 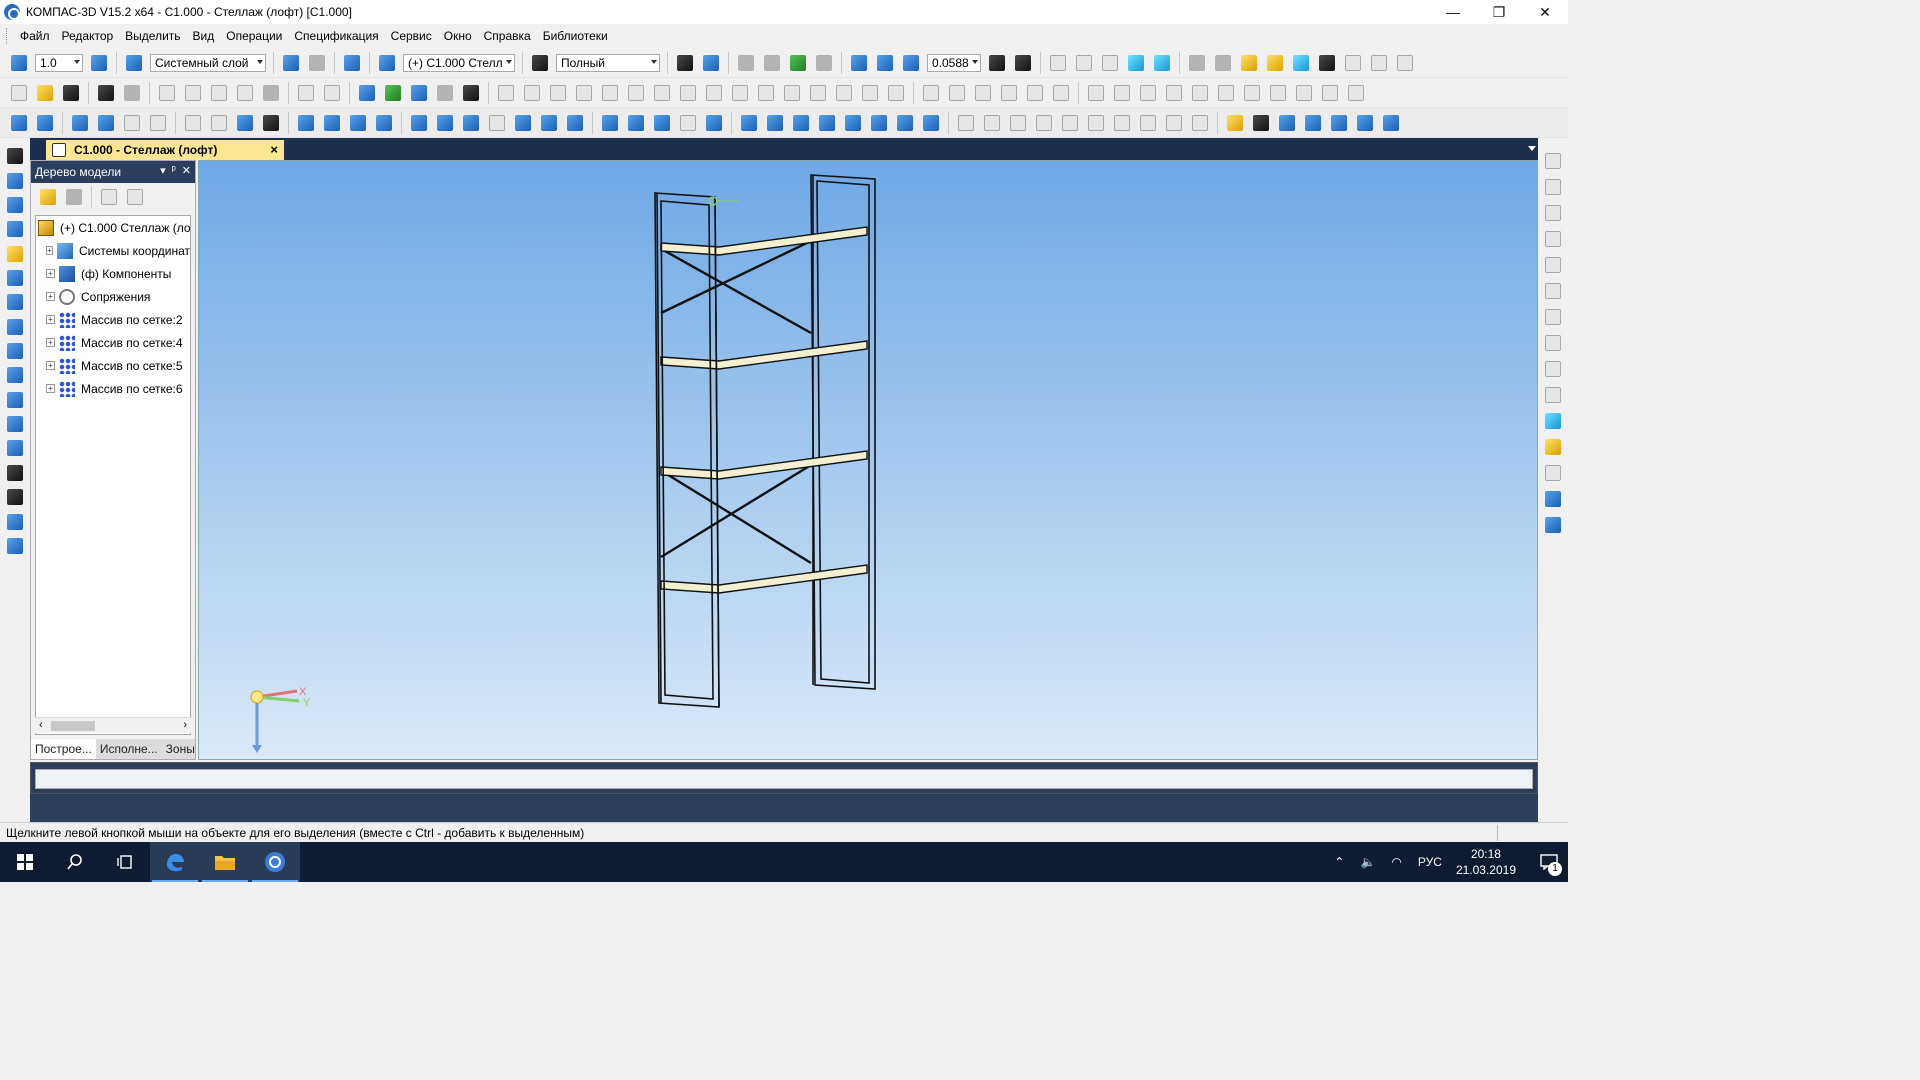 I want to click on copy-left-icon, so click(x=15, y=473).